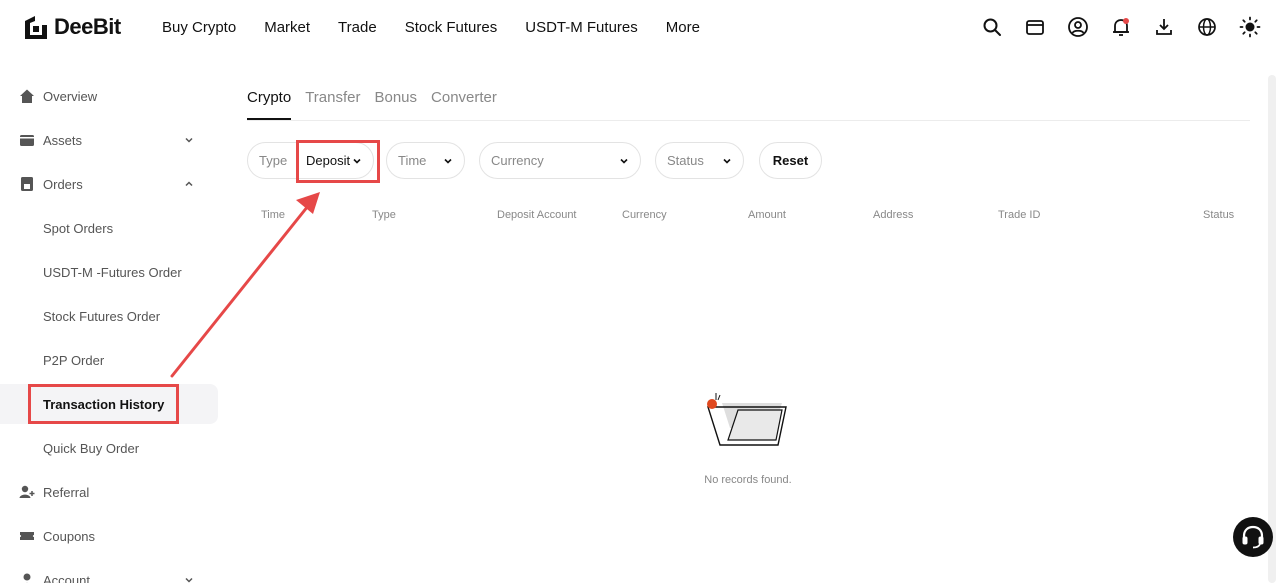 This screenshot has width=1280, height=583. I want to click on empty-state-illustration, so click(748, 422).